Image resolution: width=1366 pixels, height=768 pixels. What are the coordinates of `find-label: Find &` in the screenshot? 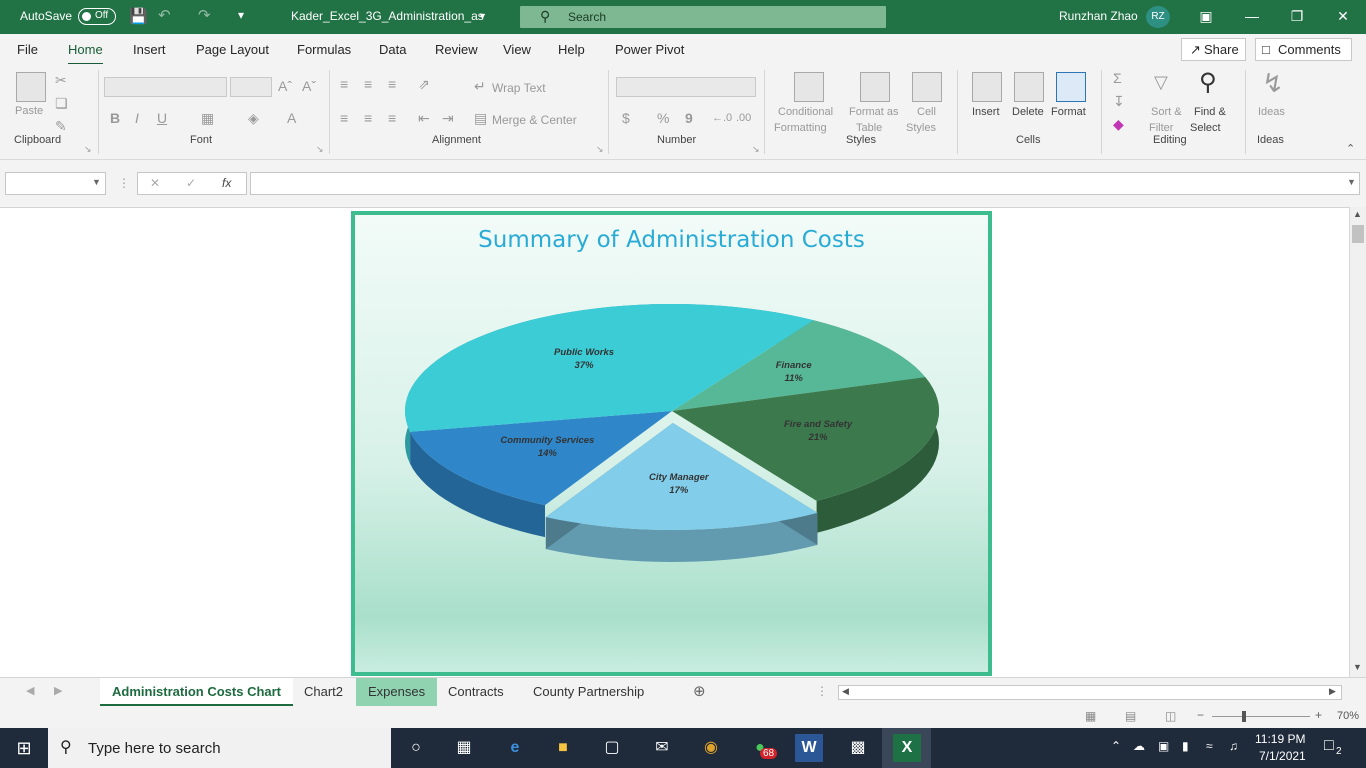 It's located at (1210, 112).